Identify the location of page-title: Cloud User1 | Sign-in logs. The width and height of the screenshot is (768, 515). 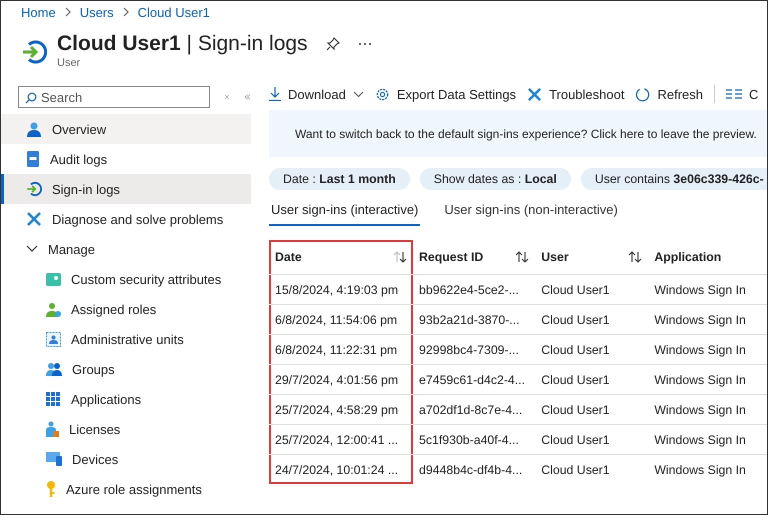
(182, 44).